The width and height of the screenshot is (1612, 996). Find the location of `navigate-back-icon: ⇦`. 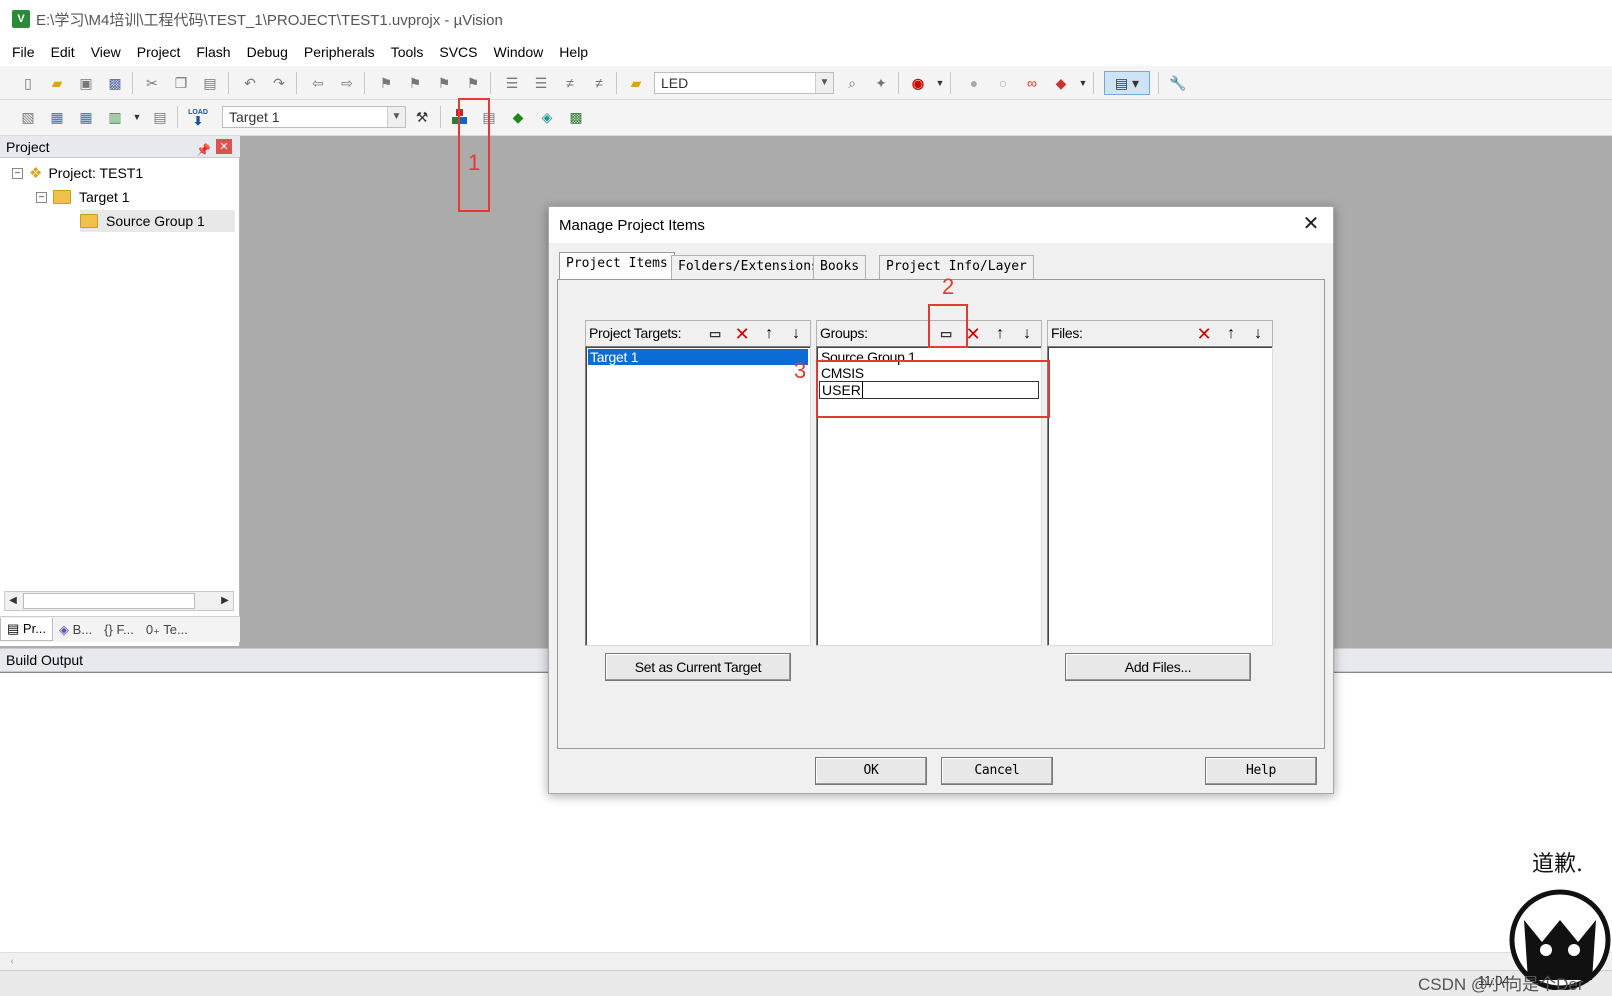

navigate-back-icon: ⇦ is located at coordinates (318, 83).